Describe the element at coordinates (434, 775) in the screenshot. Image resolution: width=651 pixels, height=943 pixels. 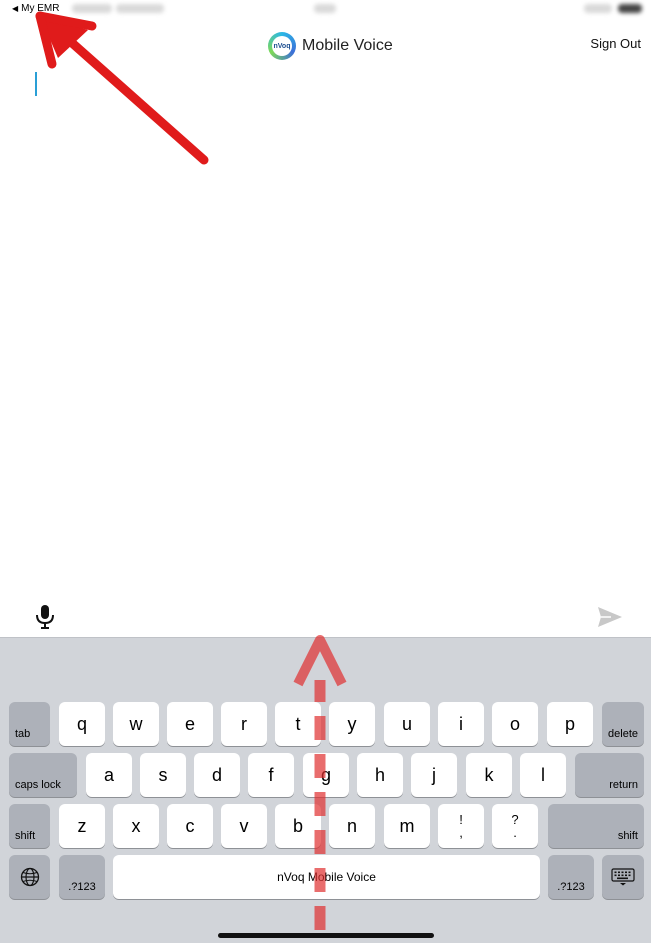
I see `key-j: j` at that location.